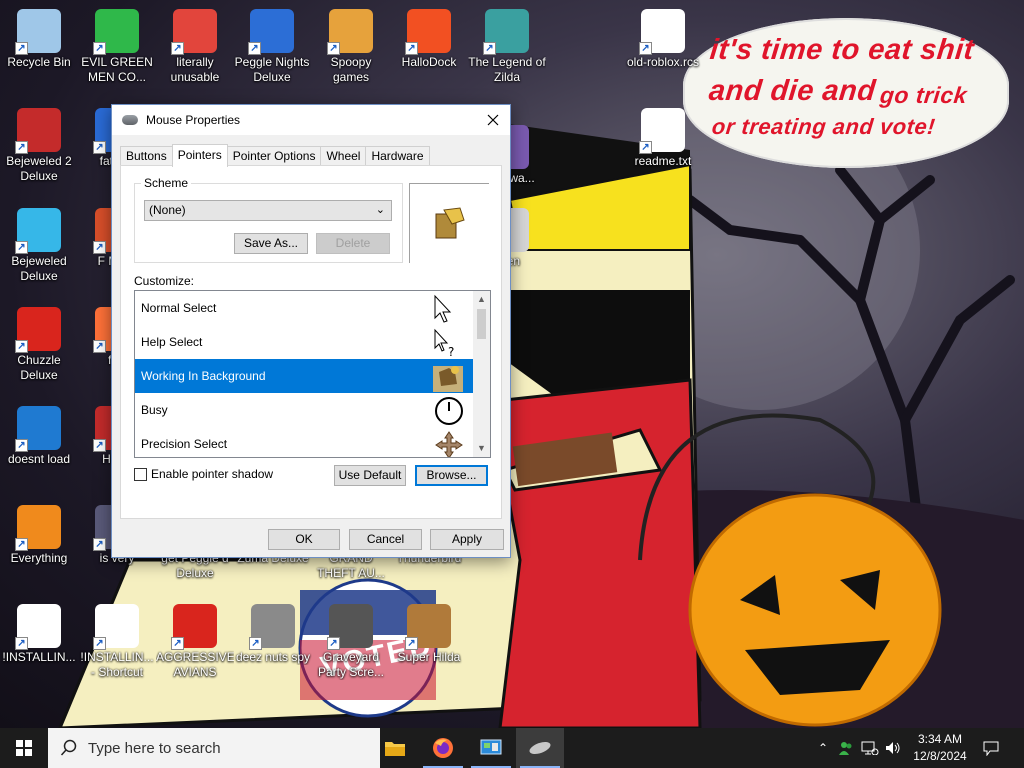  Describe the element at coordinates (117, 640) in the screenshot. I see `desktop-icon: ↗ !INSTALLIN... - Shortcut` at that location.